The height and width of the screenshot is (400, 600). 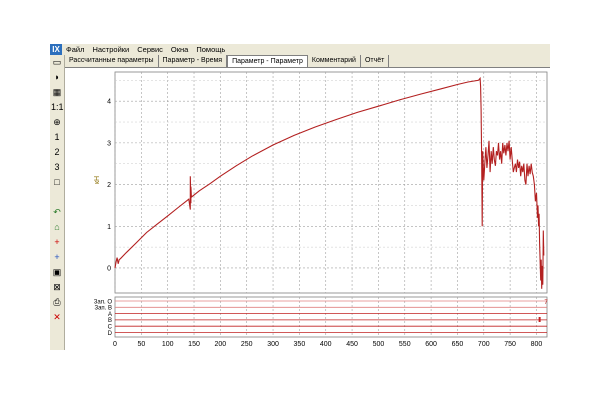 What do you see at coordinates (75, 49) in the screenshot?
I see `menu-item-file: Файл` at bounding box center [75, 49].